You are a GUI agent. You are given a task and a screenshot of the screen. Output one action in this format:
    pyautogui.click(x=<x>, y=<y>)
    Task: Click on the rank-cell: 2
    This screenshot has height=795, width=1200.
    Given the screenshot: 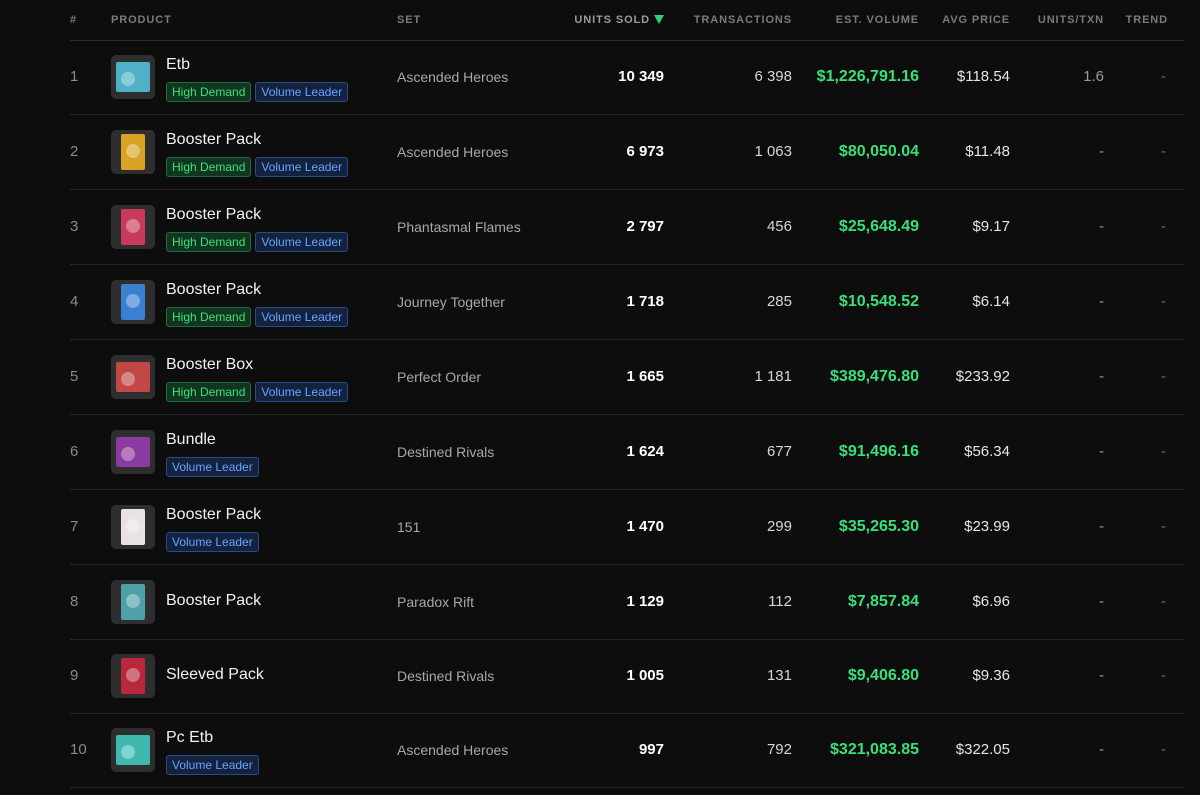 What is the action you would take?
    pyautogui.click(x=74, y=151)
    